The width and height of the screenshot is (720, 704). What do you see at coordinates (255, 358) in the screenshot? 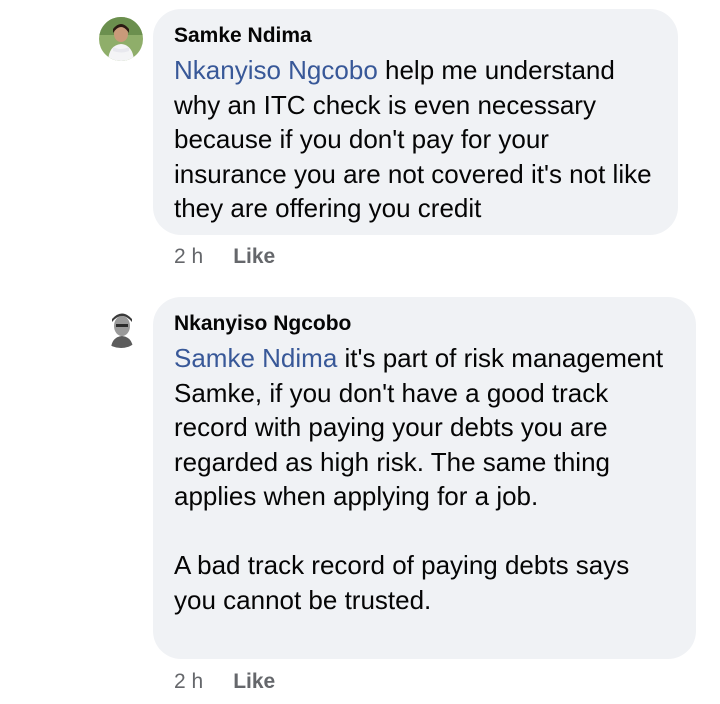
I see `mention-link: Samke Ndima` at bounding box center [255, 358].